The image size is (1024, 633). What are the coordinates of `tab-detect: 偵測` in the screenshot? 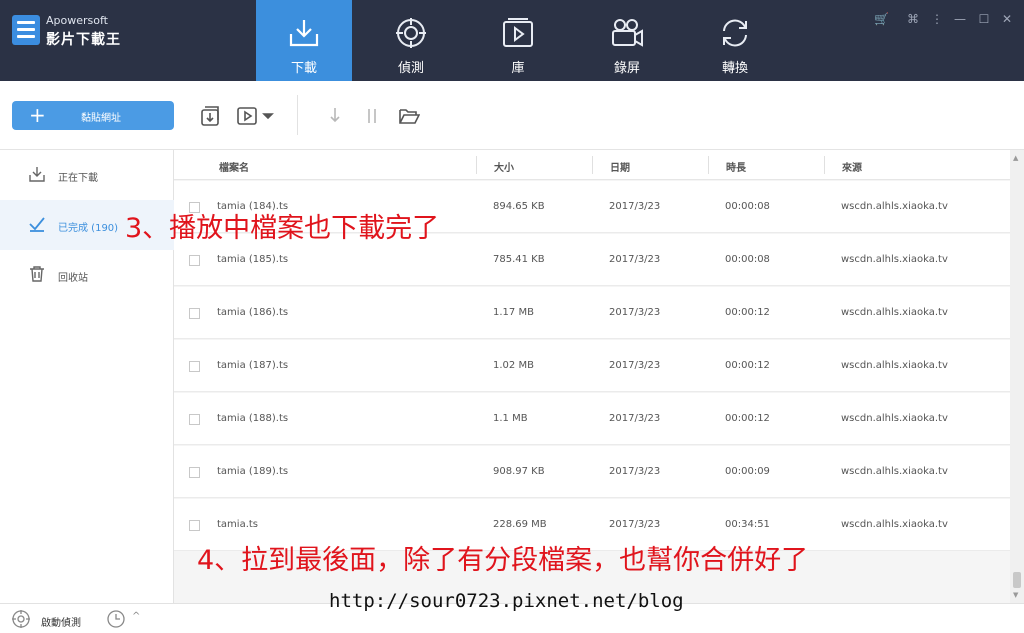 It's located at (411, 40).